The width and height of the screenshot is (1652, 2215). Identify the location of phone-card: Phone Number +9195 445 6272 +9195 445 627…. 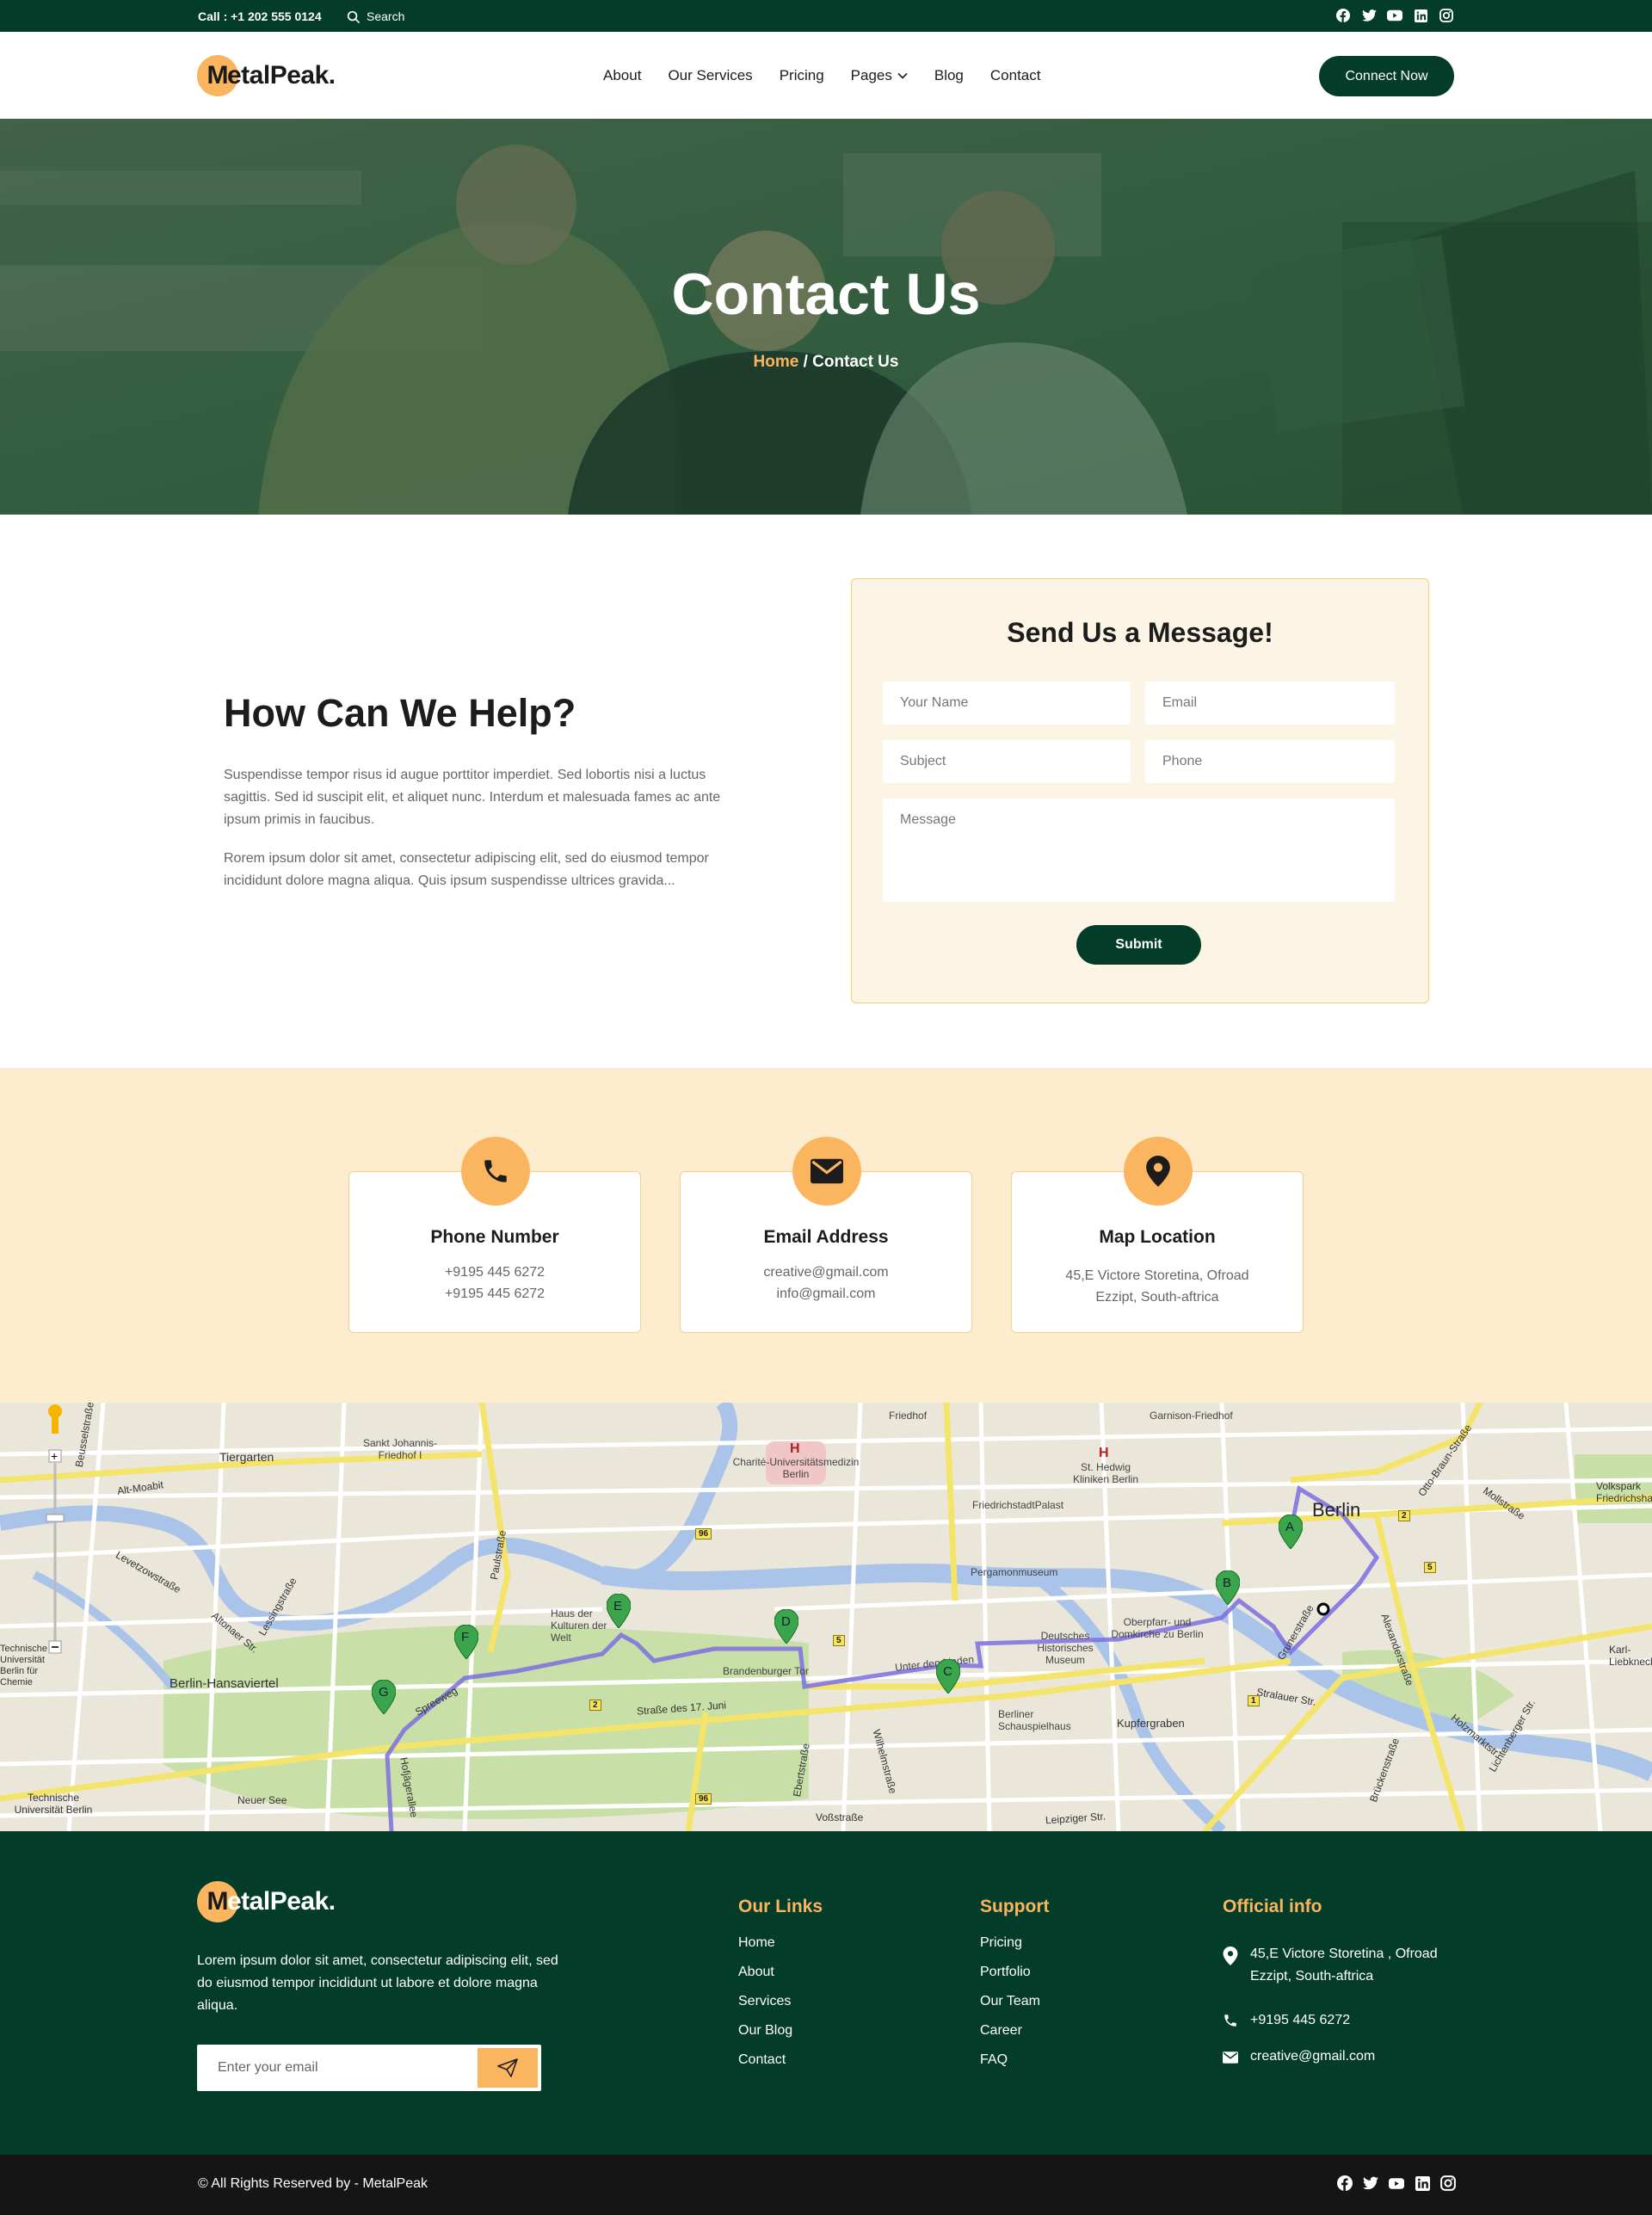
(494, 1235).